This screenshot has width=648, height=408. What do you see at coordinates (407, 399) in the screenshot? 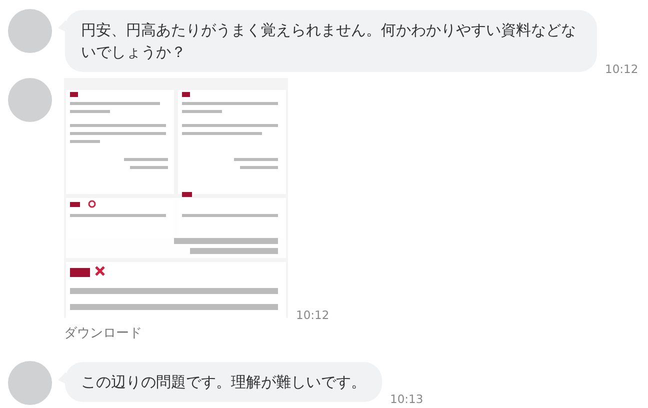
I see `message-time: 10:13` at bounding box center [407, 399].